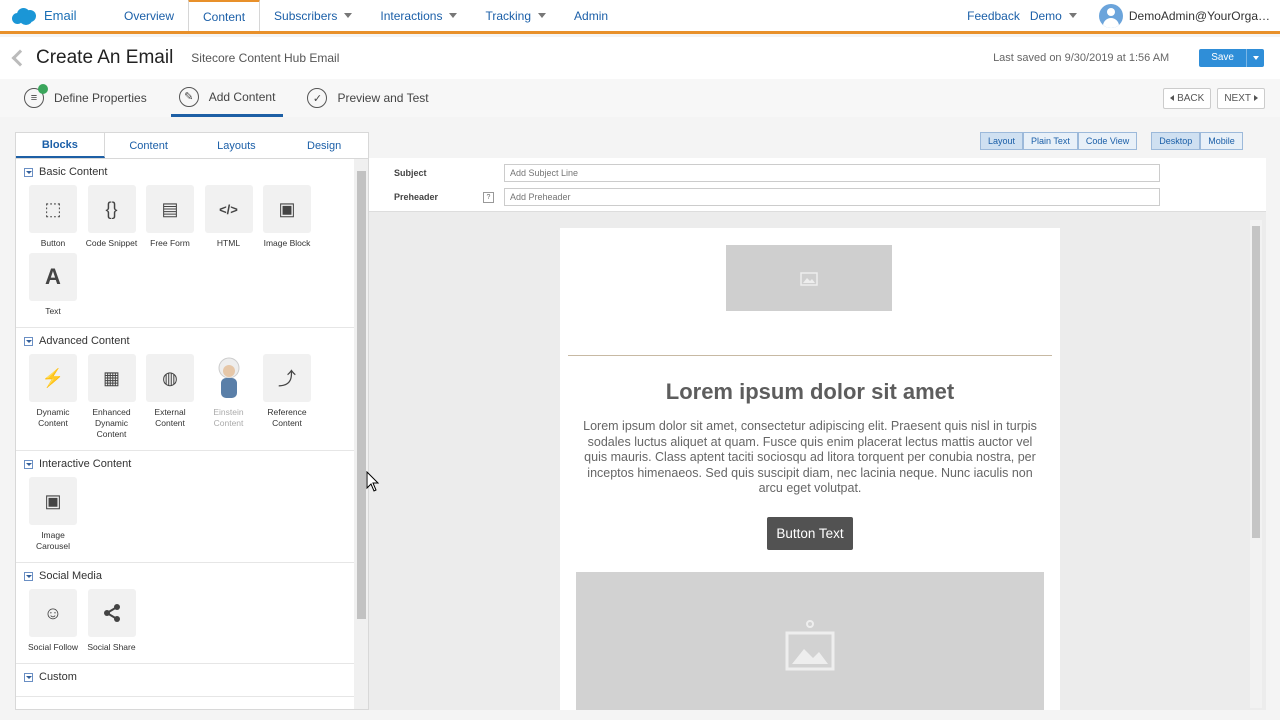  Describe the element at coordinates (1050, 141) in the screenshot. I see `plain-text-view-button: Plain Text` at that location.